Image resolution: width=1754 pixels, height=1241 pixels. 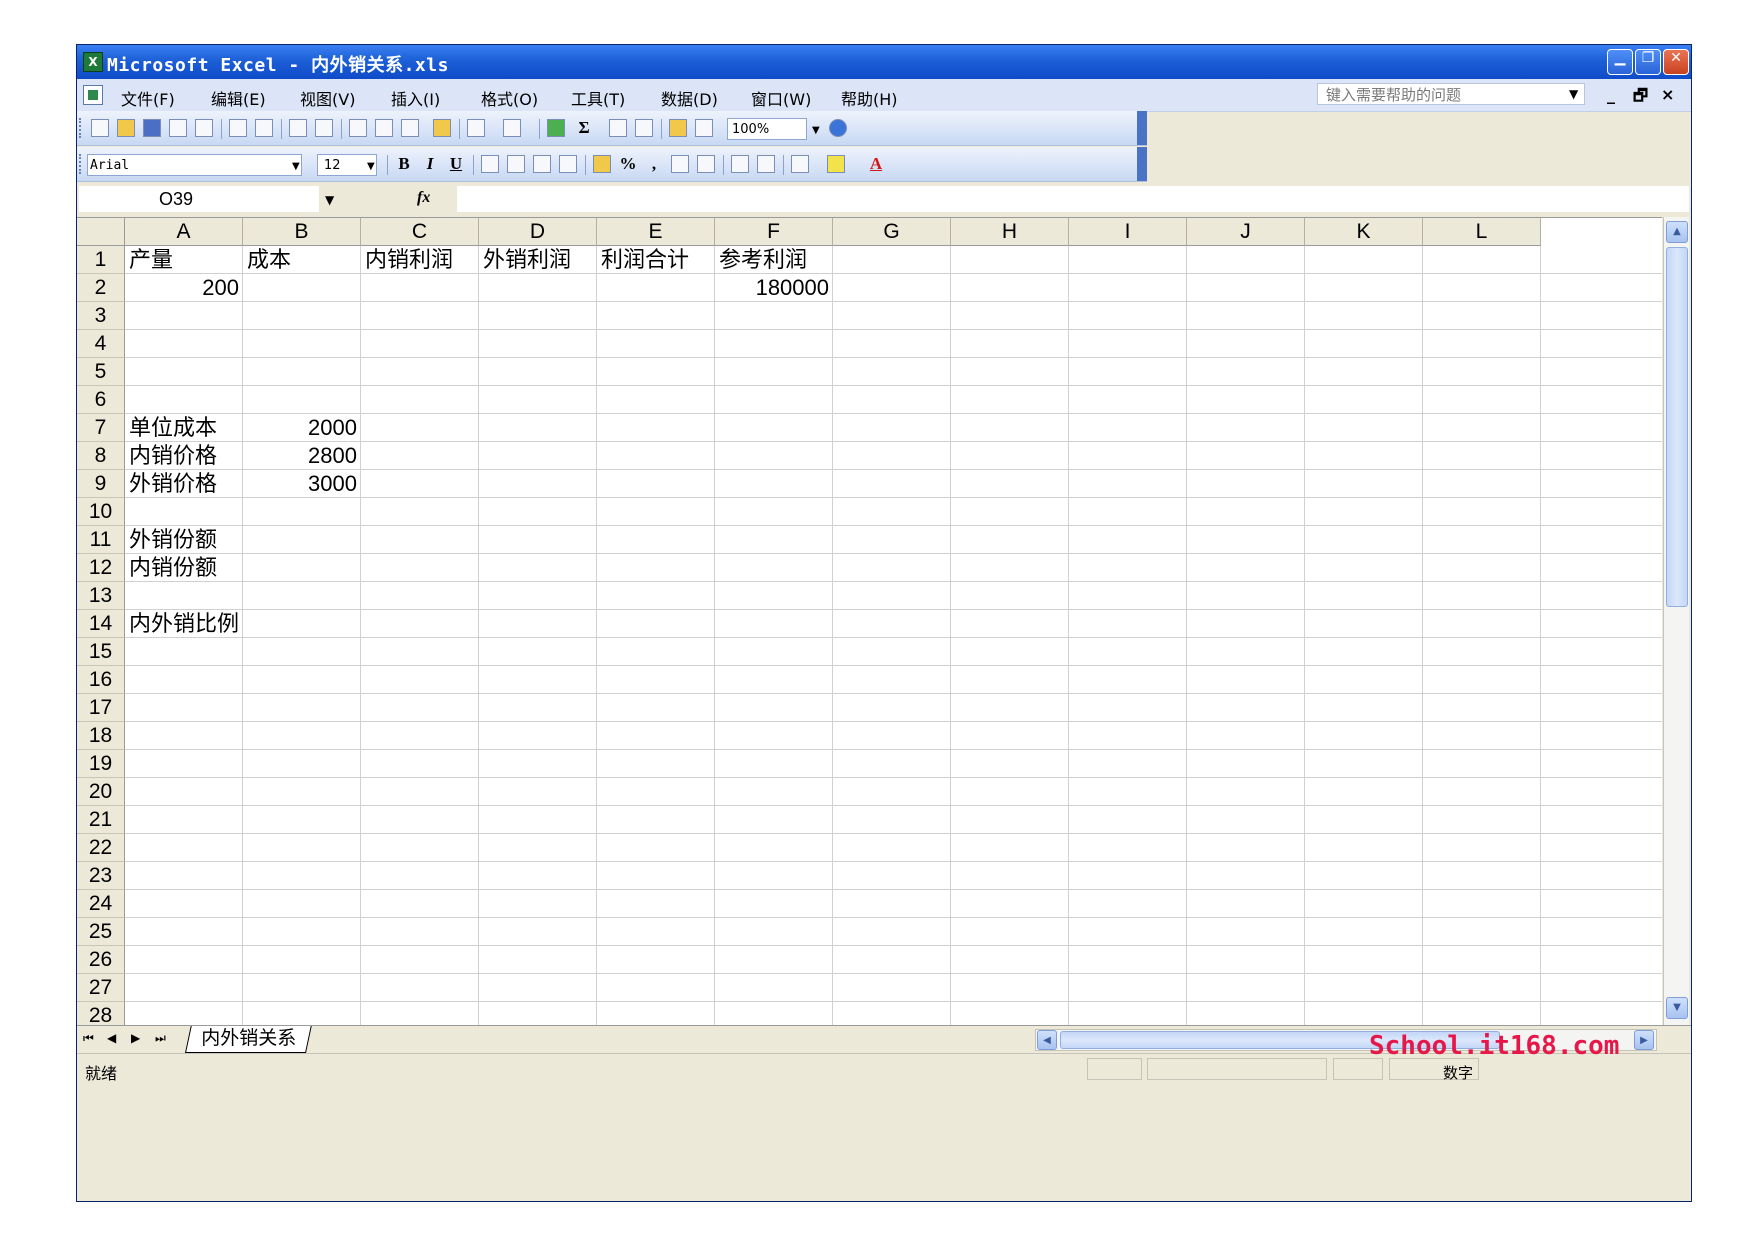 What do you see at coordinates (542, 164) in the screenshot?
I see `align-right-icon` at bounding box center [542, 164].